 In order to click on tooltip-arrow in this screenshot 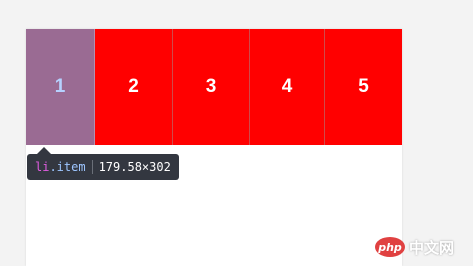, I will do `click(44, 150)`.